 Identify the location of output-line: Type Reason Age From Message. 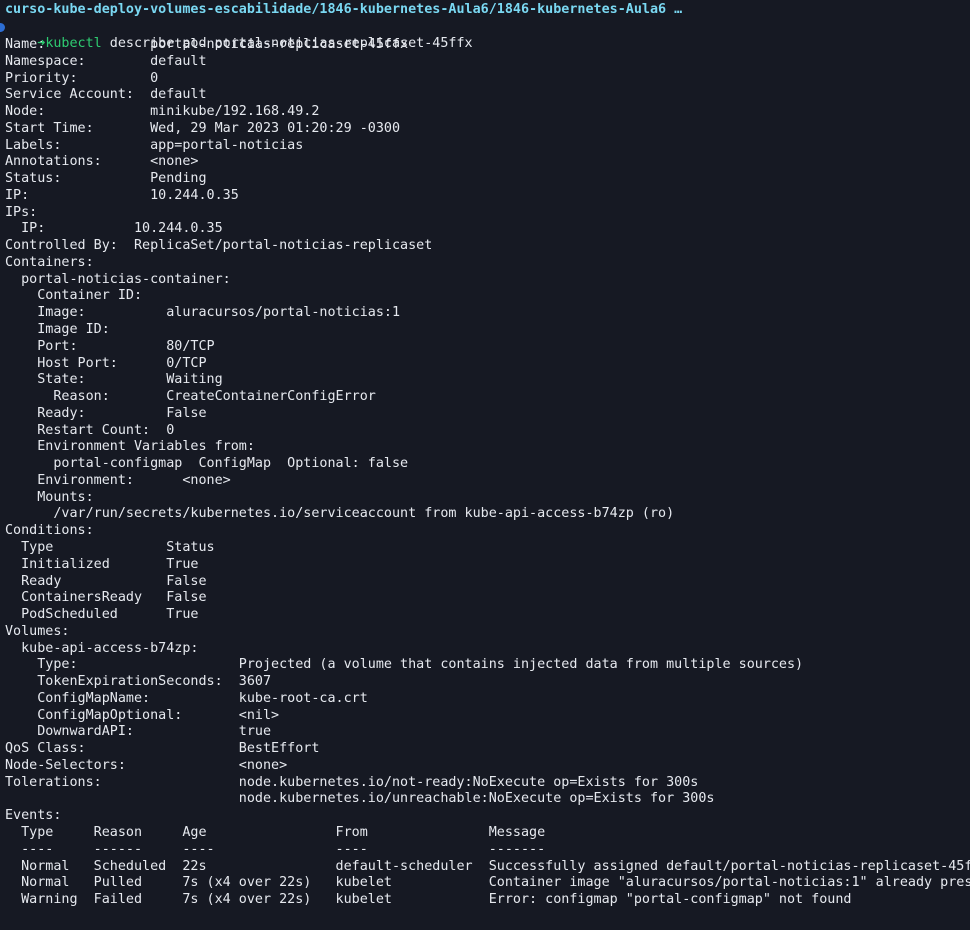
(275, 832).